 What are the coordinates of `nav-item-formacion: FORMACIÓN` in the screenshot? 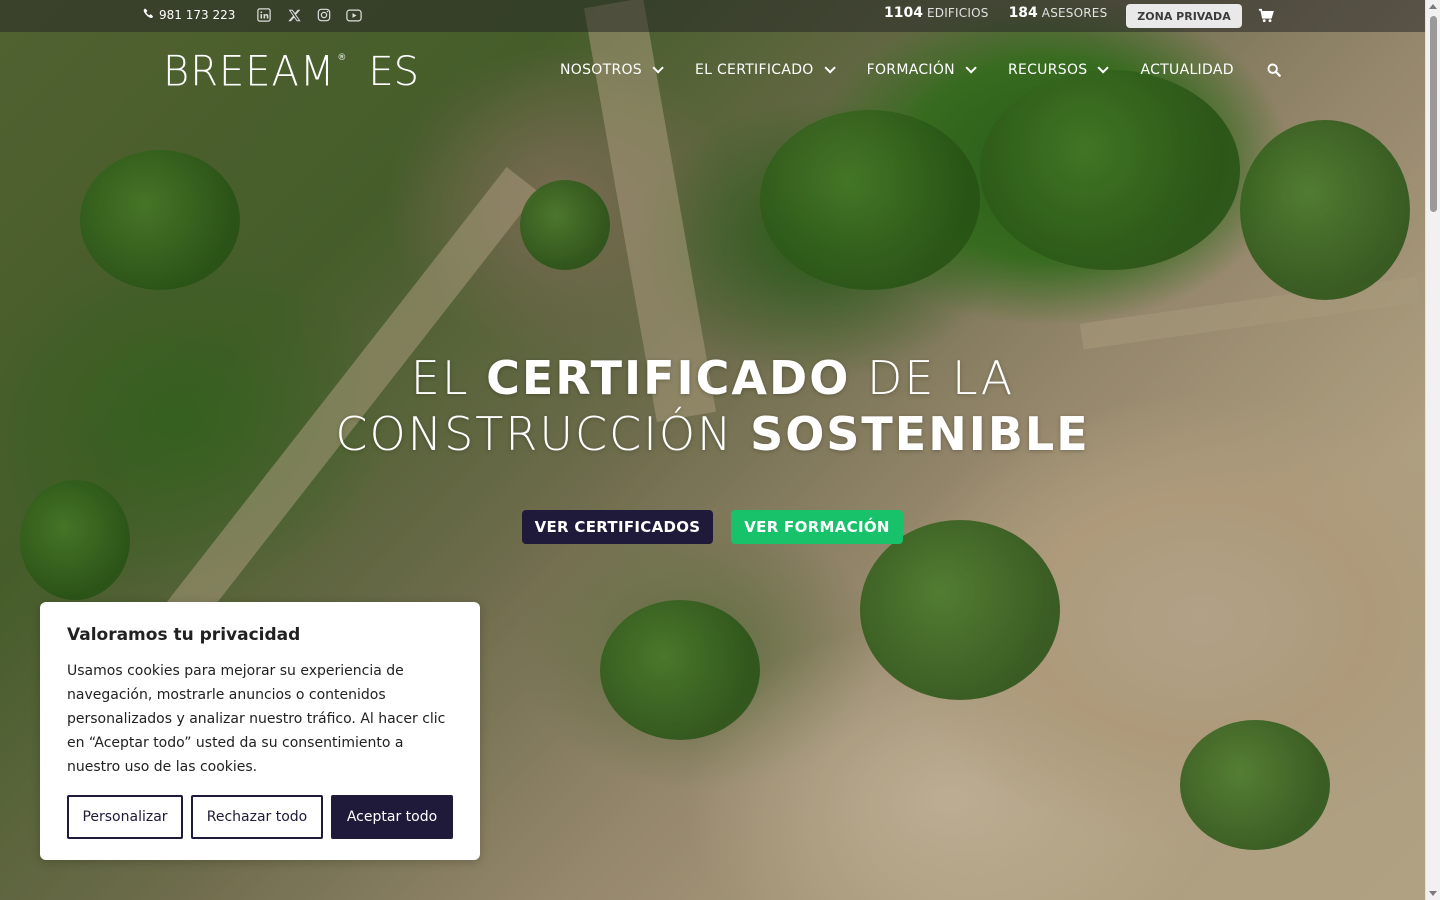 It's located at (921, 70).